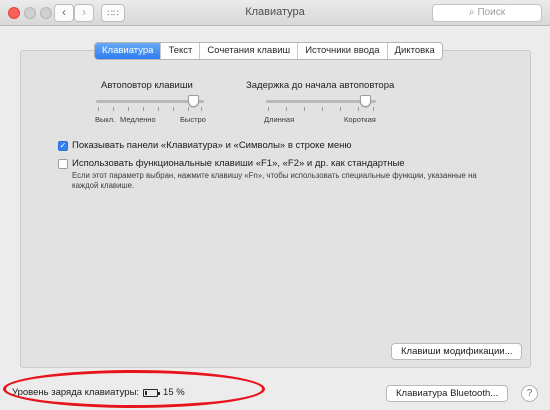 The image size is (550, 410). I want to click on tab-shortcuts: Сочетания клавиш, so click(248, 51).